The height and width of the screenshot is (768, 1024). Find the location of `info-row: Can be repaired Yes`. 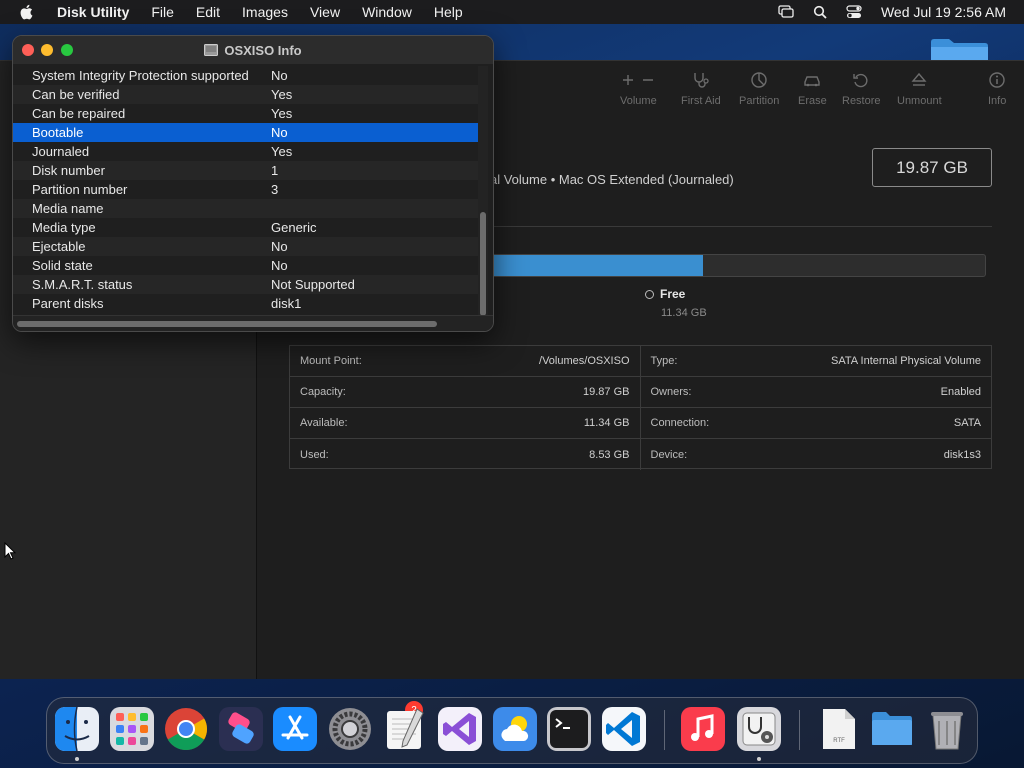

info-row: Can be repaired Yes is located at coordinates (246, 113).